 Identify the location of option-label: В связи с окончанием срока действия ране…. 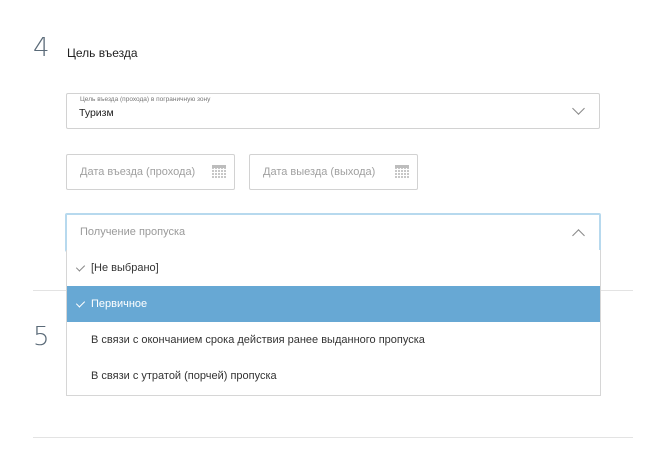
(258, 340).